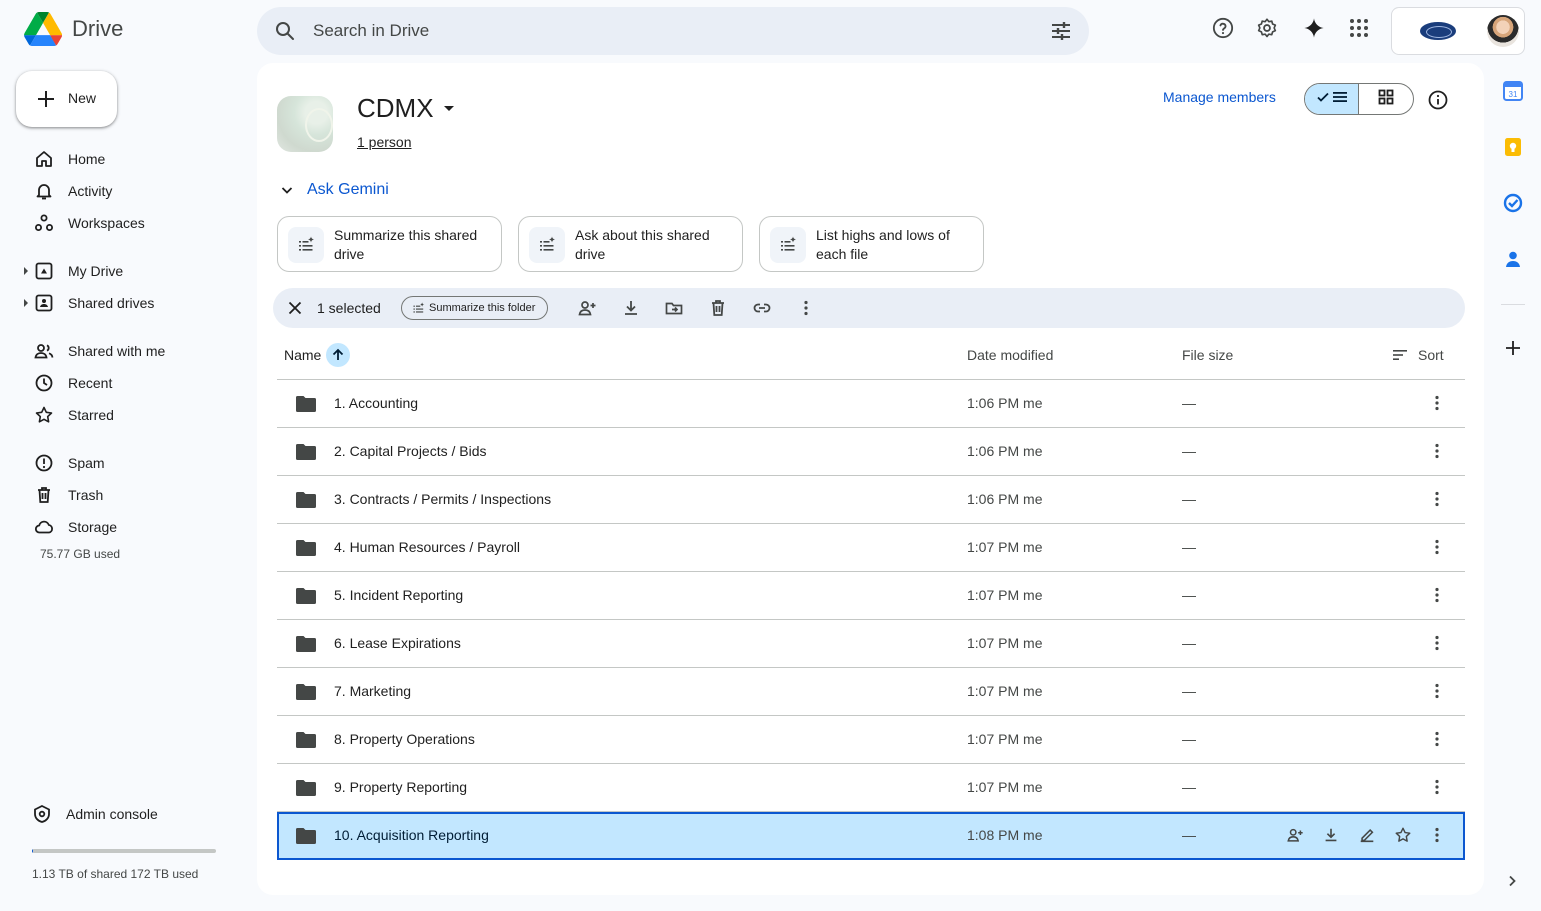 This screenshot has width=1541, height=911. What do you see at coordinates (871, 244) in the screenshot?
I see `gemini-chip-highs-lows: List highs and lows of each file` at bounding box center [871, 244].